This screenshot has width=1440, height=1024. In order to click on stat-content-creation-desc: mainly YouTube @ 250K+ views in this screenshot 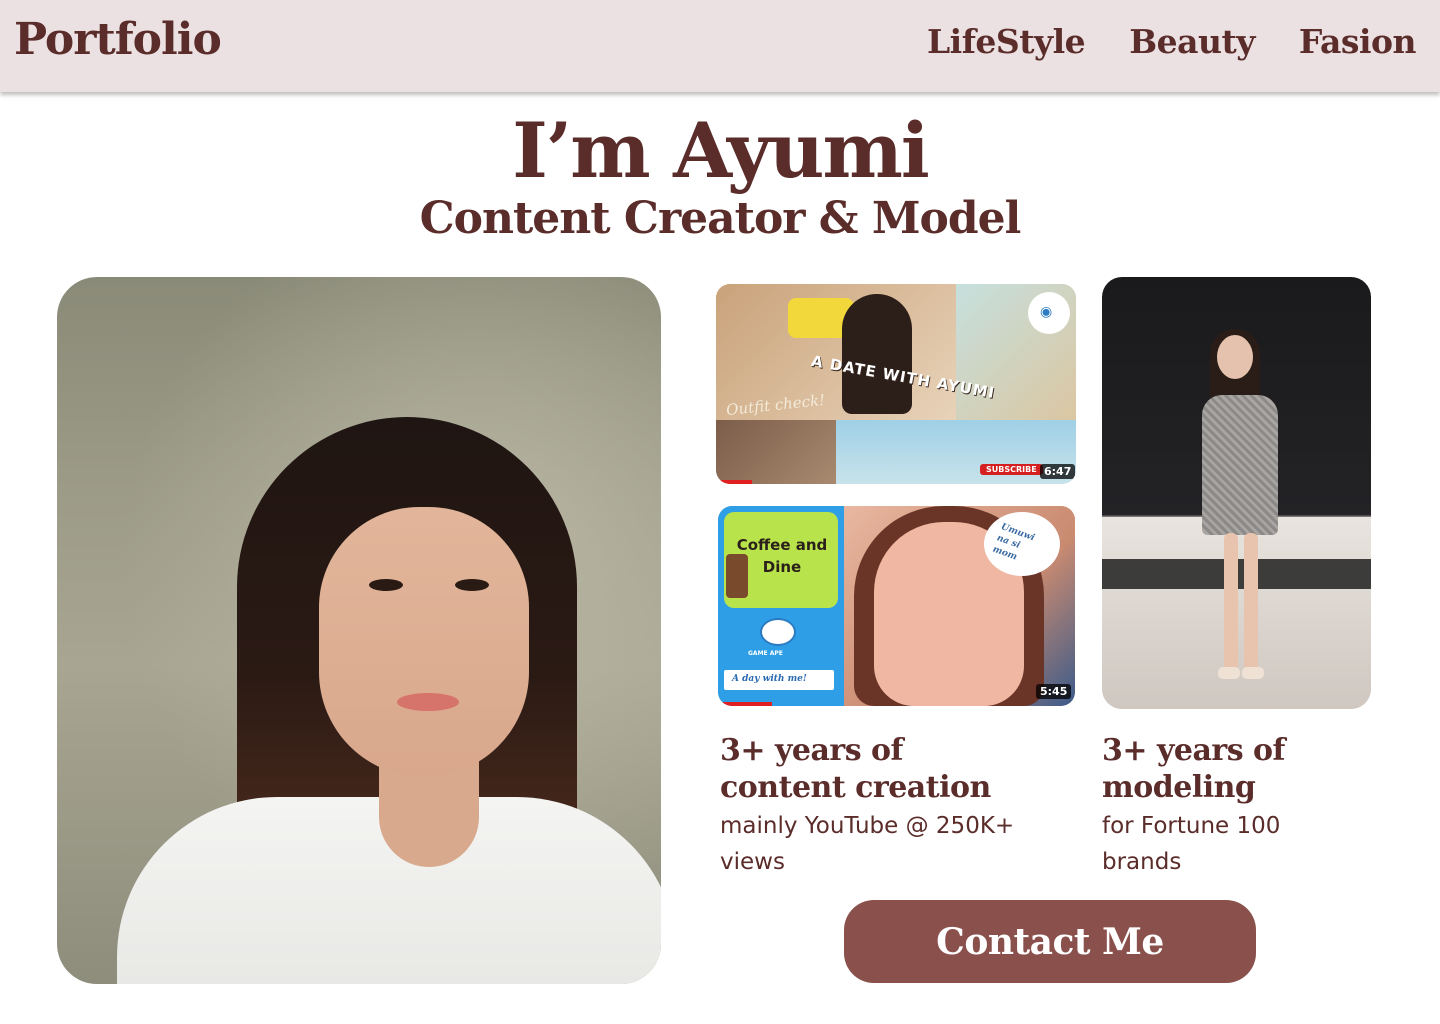, I will do `click(885, 844)`.